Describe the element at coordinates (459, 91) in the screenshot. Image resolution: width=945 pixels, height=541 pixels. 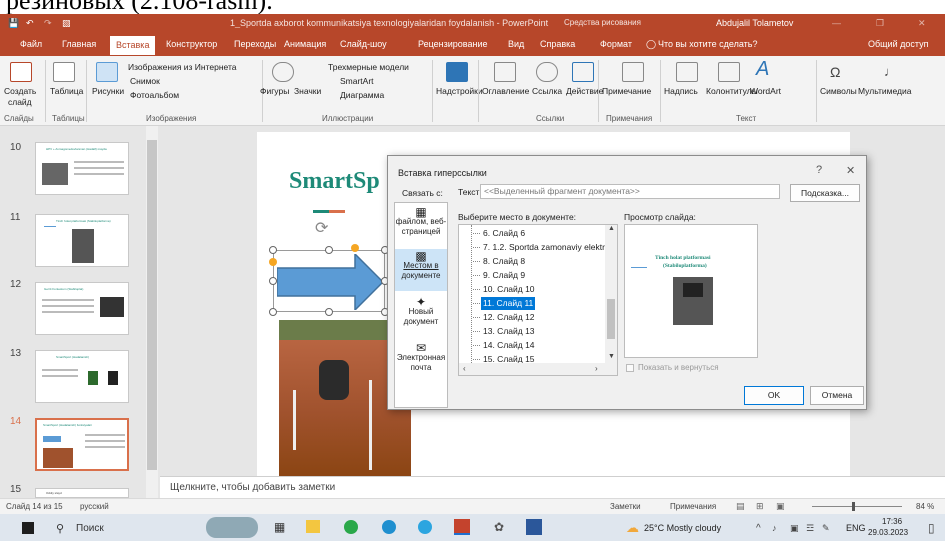
I see `addins-button: Надстройки` at that location.